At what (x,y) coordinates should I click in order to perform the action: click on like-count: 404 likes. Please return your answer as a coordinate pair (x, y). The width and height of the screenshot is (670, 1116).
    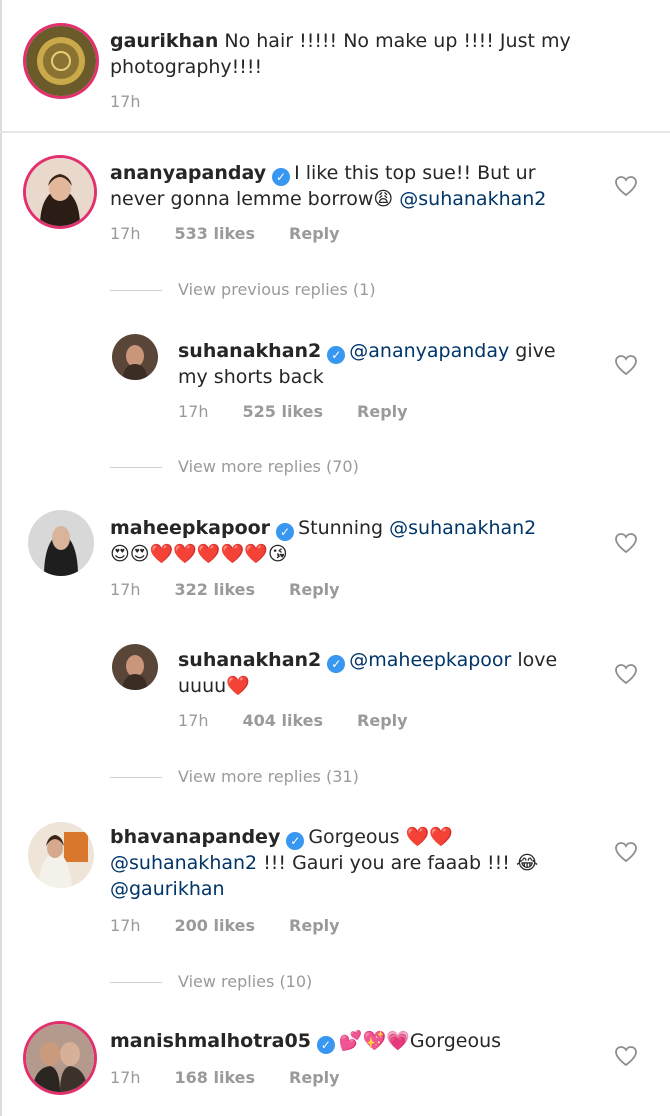
    Looking at the image, I should click on (283, 720).